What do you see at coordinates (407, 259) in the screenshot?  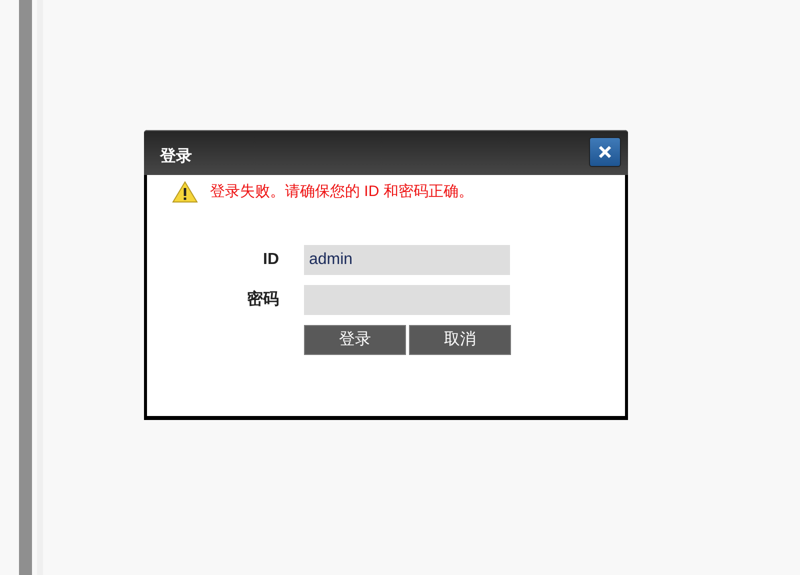 I see `input-field: admin` at bounding box center [407, 259].